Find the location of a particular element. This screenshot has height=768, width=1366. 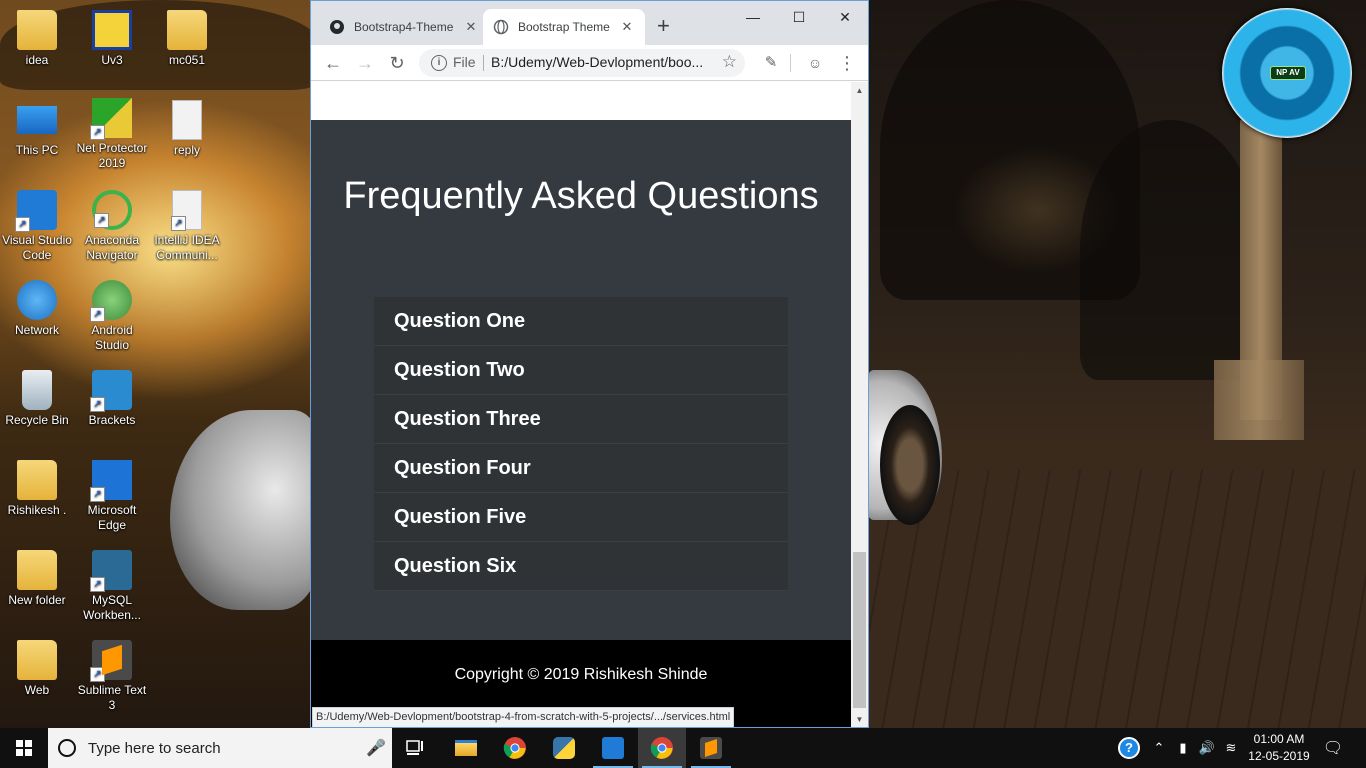

desktop-icon-label: Anaconda Navigator is located at coordinates (112, 247).